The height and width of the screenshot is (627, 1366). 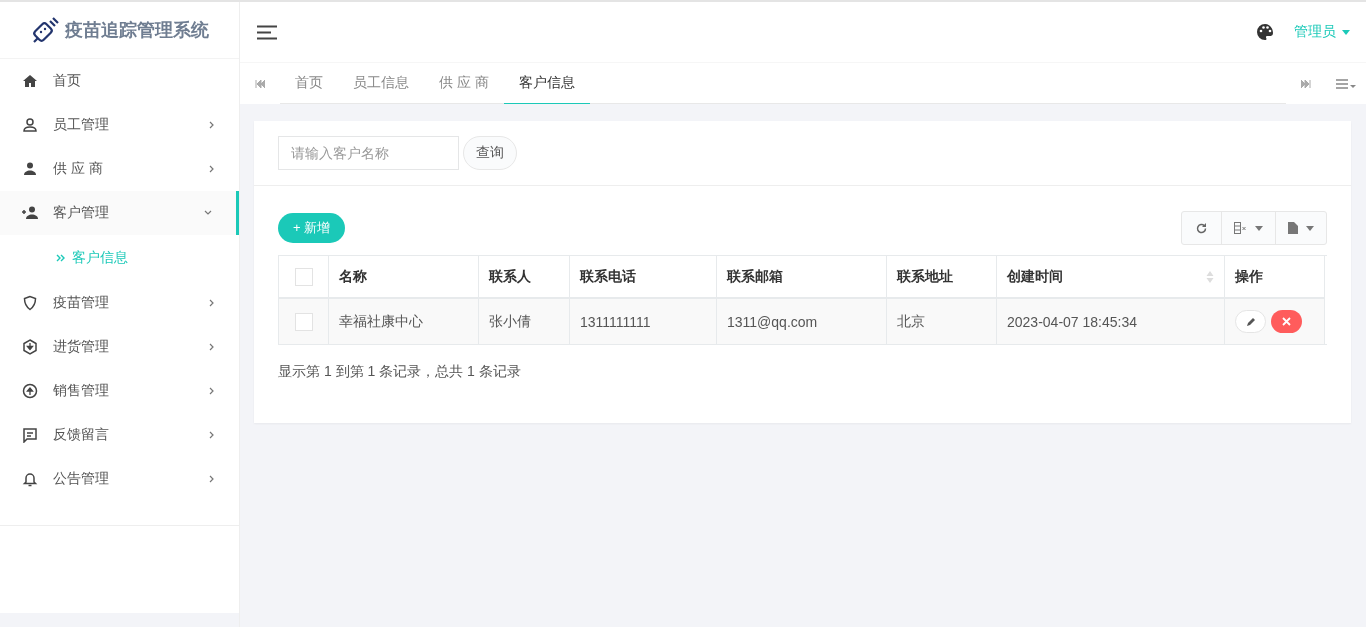 What do you see at coordinates (353, 276) in the screenshot?
I see `column-header: 名称` at bounding box center [353, 276].